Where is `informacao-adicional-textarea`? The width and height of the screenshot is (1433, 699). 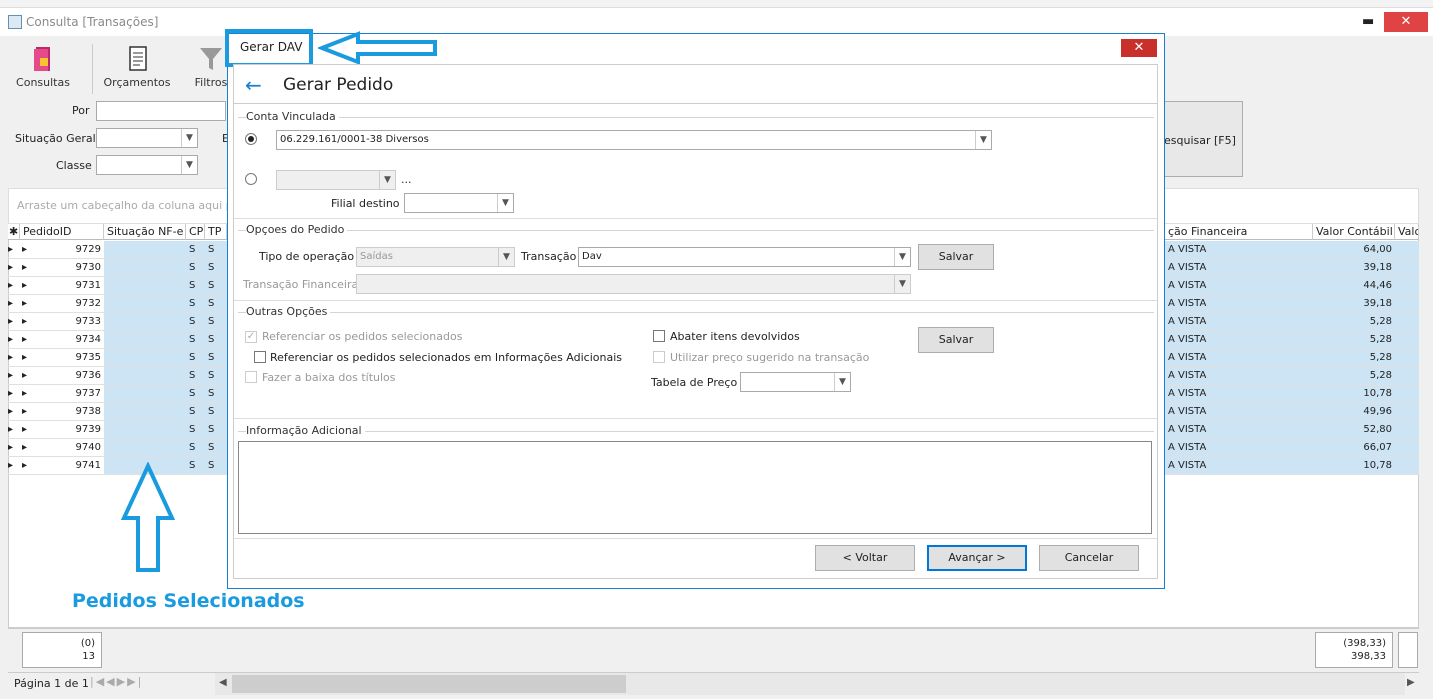
informacao-adicional-textarea is located at coordinates (695, 487).